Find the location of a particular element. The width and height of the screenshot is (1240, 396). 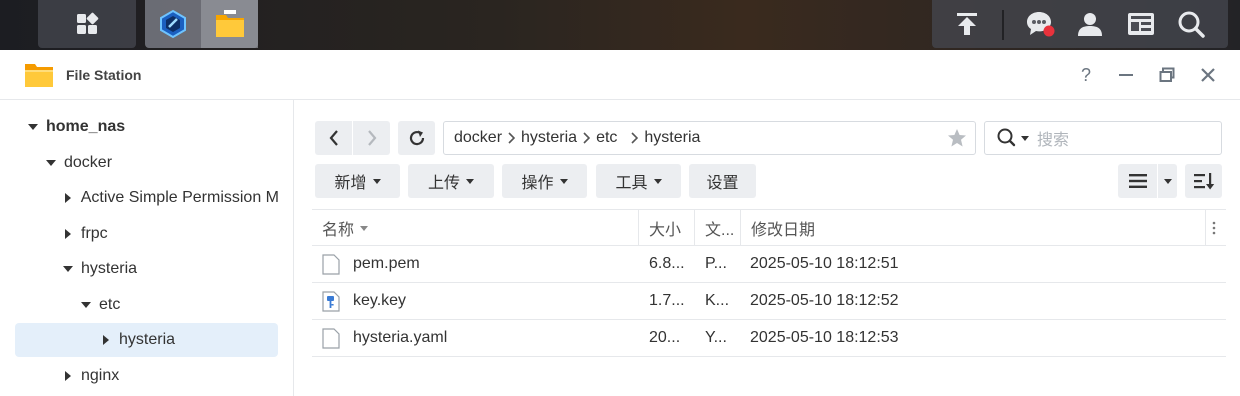

tree-node-home-nas: home_nas is located at coordinates (156, 127).